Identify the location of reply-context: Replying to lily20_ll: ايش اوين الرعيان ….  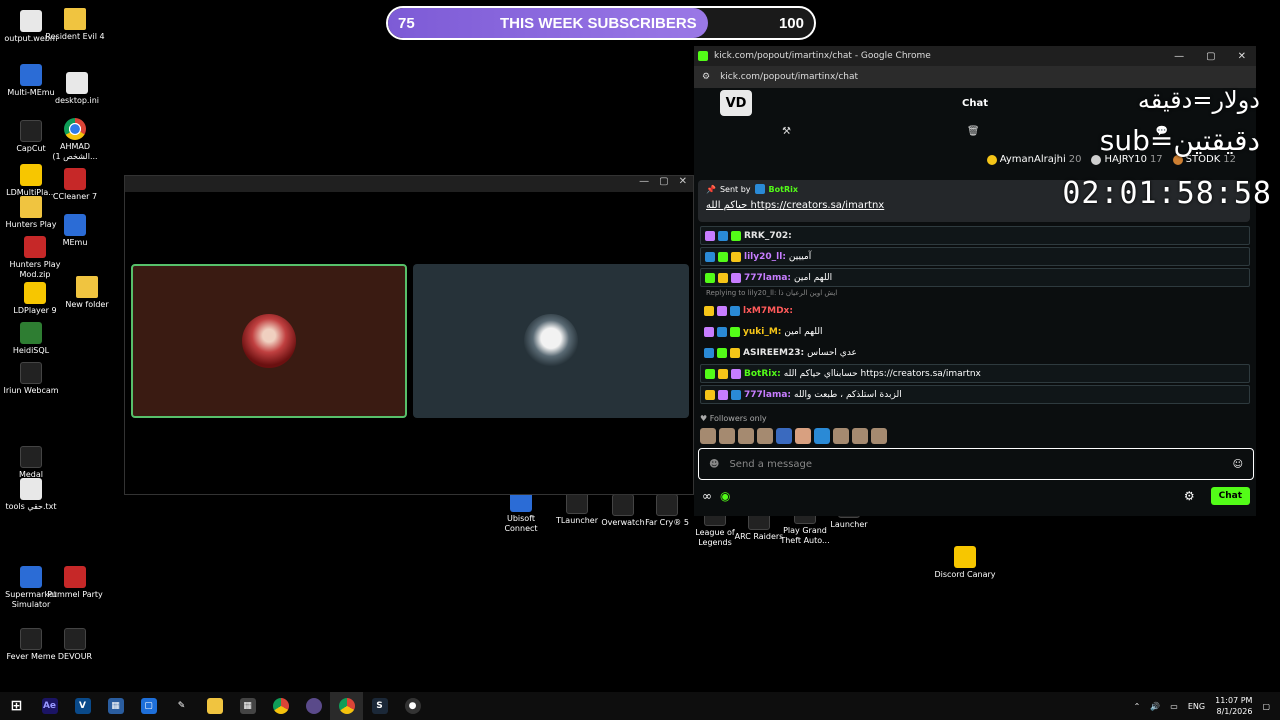
(975, 295).